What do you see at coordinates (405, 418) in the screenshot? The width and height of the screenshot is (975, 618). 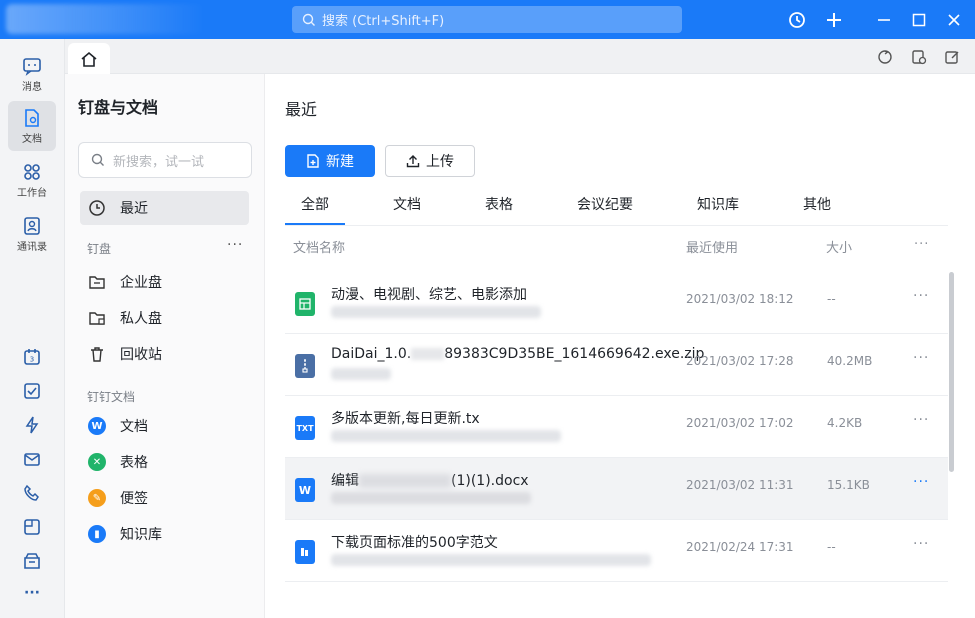 I see `file-name: 多版本更新,每日更新.tx` at bounding box center [405, 418].